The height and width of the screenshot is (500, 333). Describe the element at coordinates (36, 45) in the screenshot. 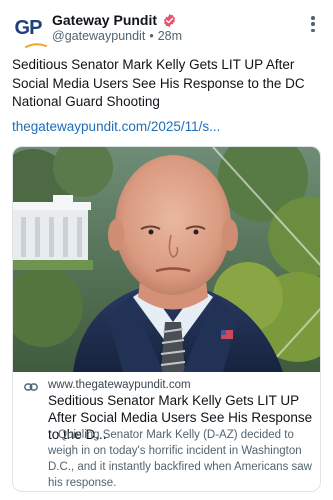

I see `avatar-swoosh-icon` at that location.